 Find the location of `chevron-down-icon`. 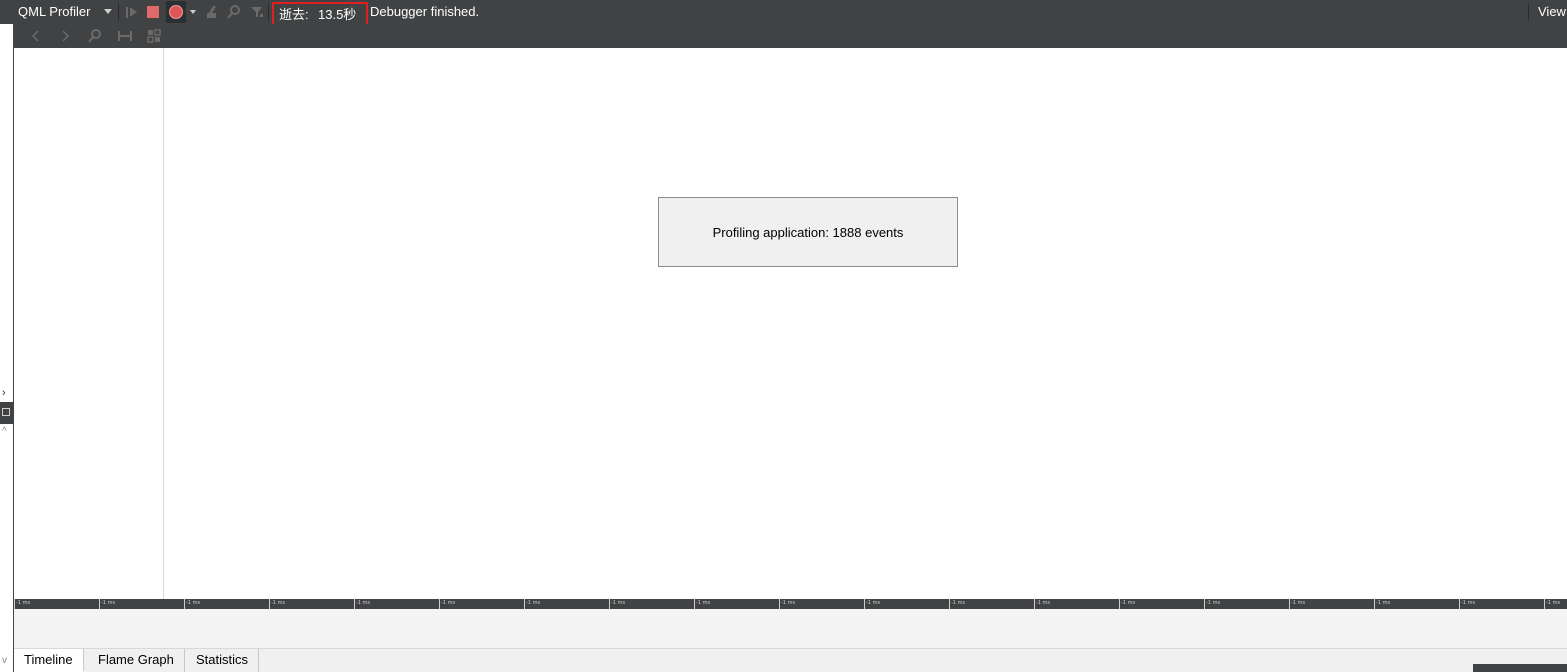

chevron-down-icon is located at coordinates (108, 11).